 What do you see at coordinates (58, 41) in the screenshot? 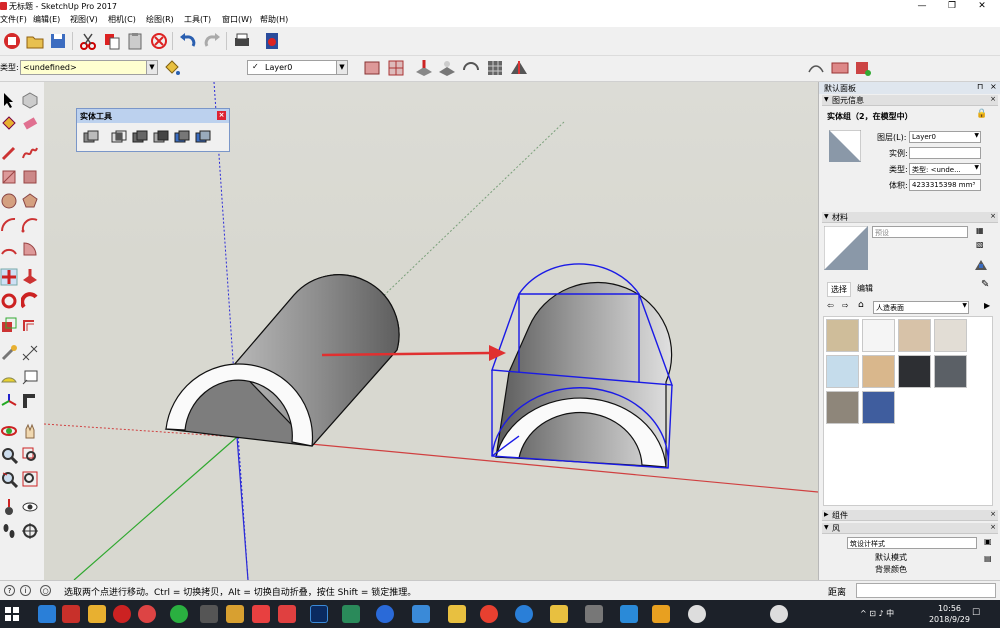
I see `save-icon` at bounding box center [58, 41].